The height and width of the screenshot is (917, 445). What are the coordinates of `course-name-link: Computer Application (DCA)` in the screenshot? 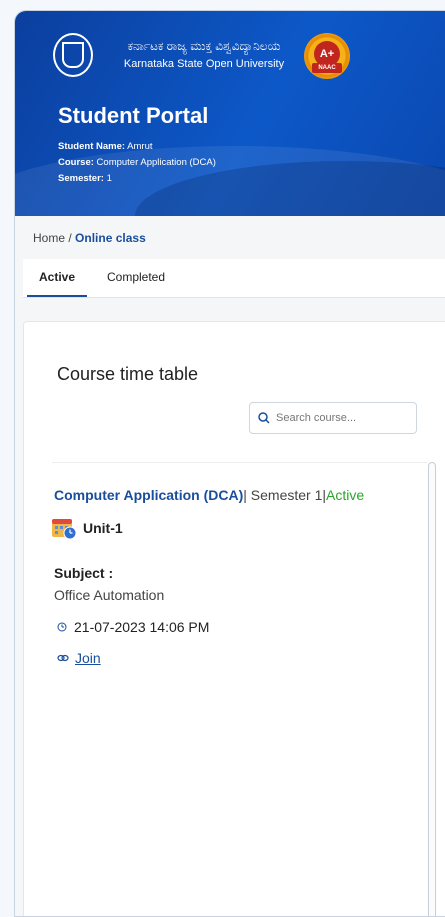 It's located at (148, 495).